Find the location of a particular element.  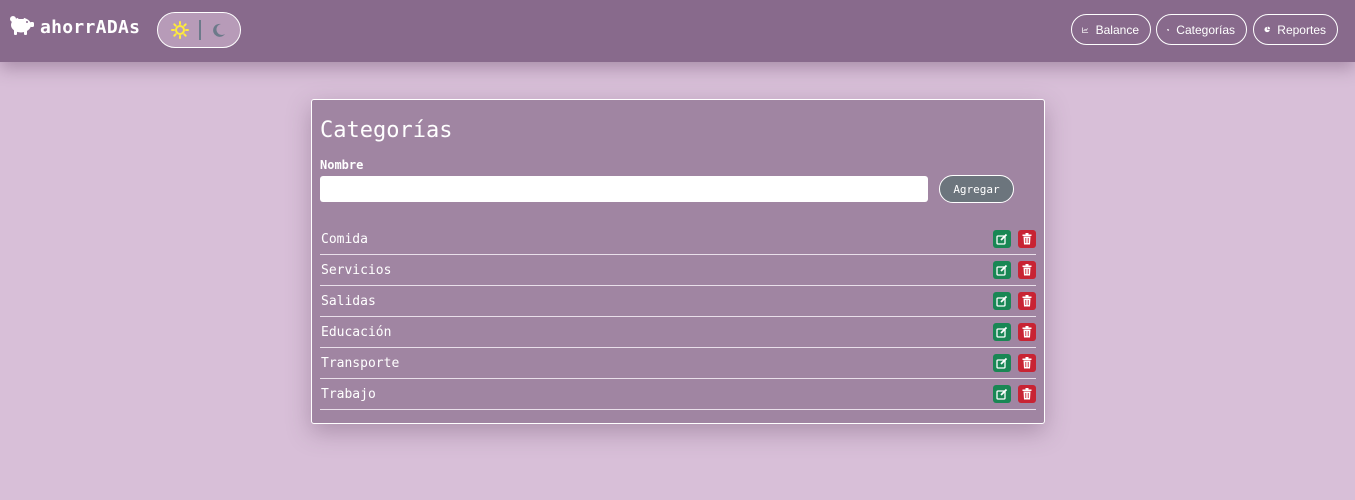

category-row: Trabajo is located at coordinates (678, 394).